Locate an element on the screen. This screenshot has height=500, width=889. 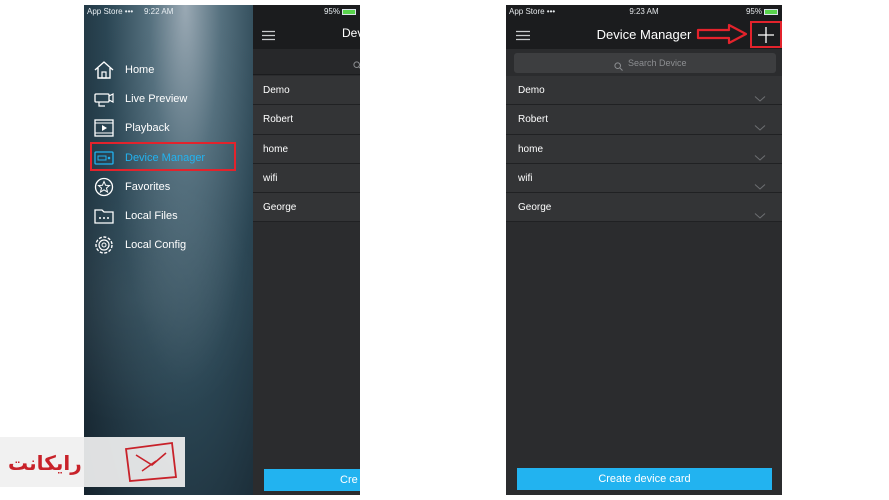
status-bar: App Store ••• 9:22 AM is located at coordinates (168, 12).